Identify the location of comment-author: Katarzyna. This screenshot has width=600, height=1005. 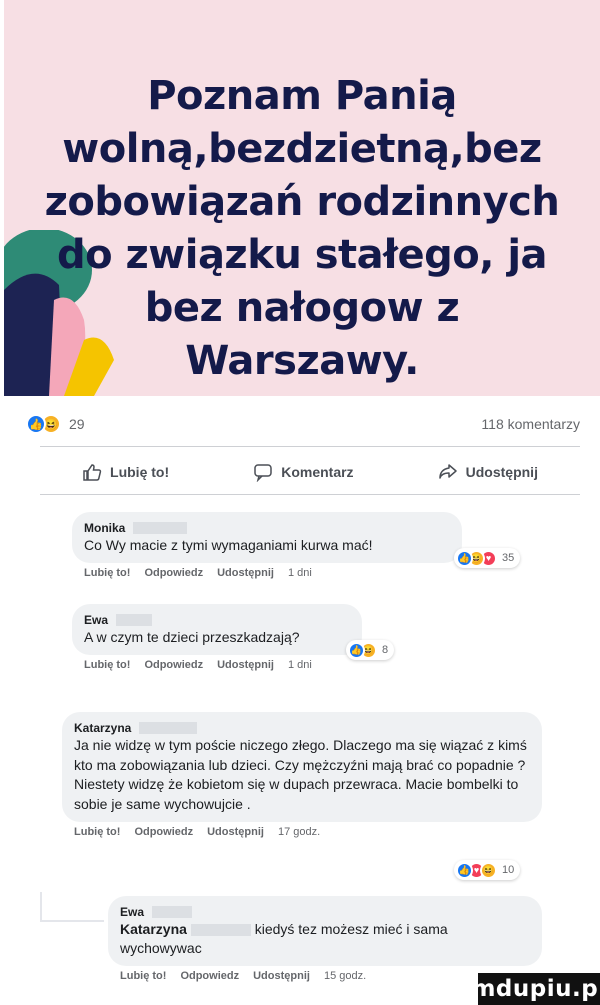
(102, 728).